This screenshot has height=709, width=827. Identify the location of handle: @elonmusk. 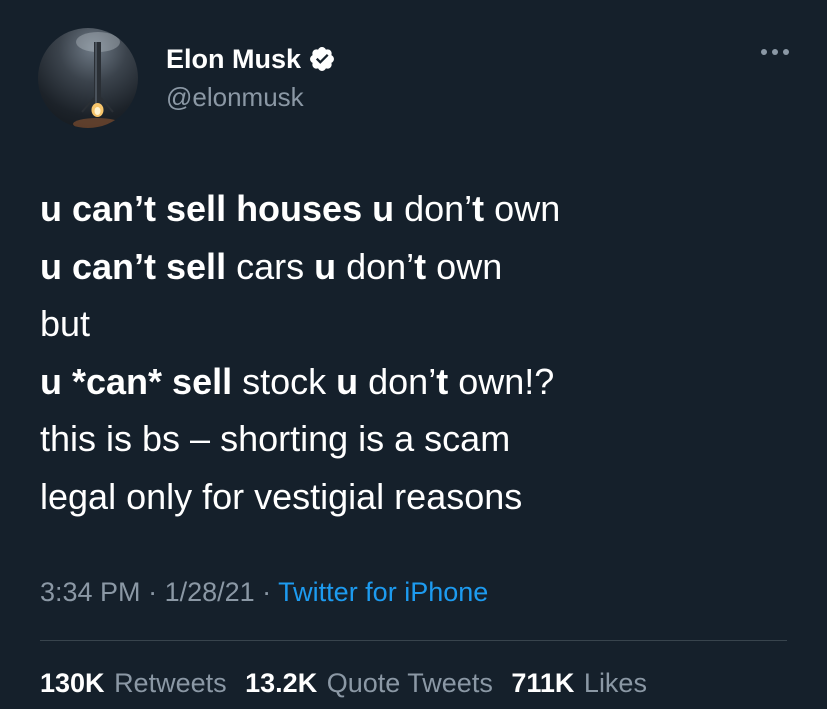
(251, 97).